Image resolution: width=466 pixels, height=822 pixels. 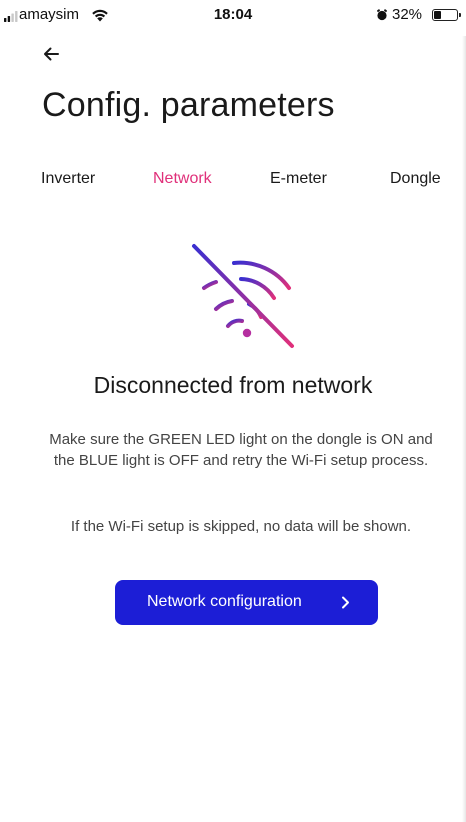 What do you see at coordinates (298, 179) in the screenshot?
I see `tab-e-meter: E-meter` at bounding box center [298, 179].